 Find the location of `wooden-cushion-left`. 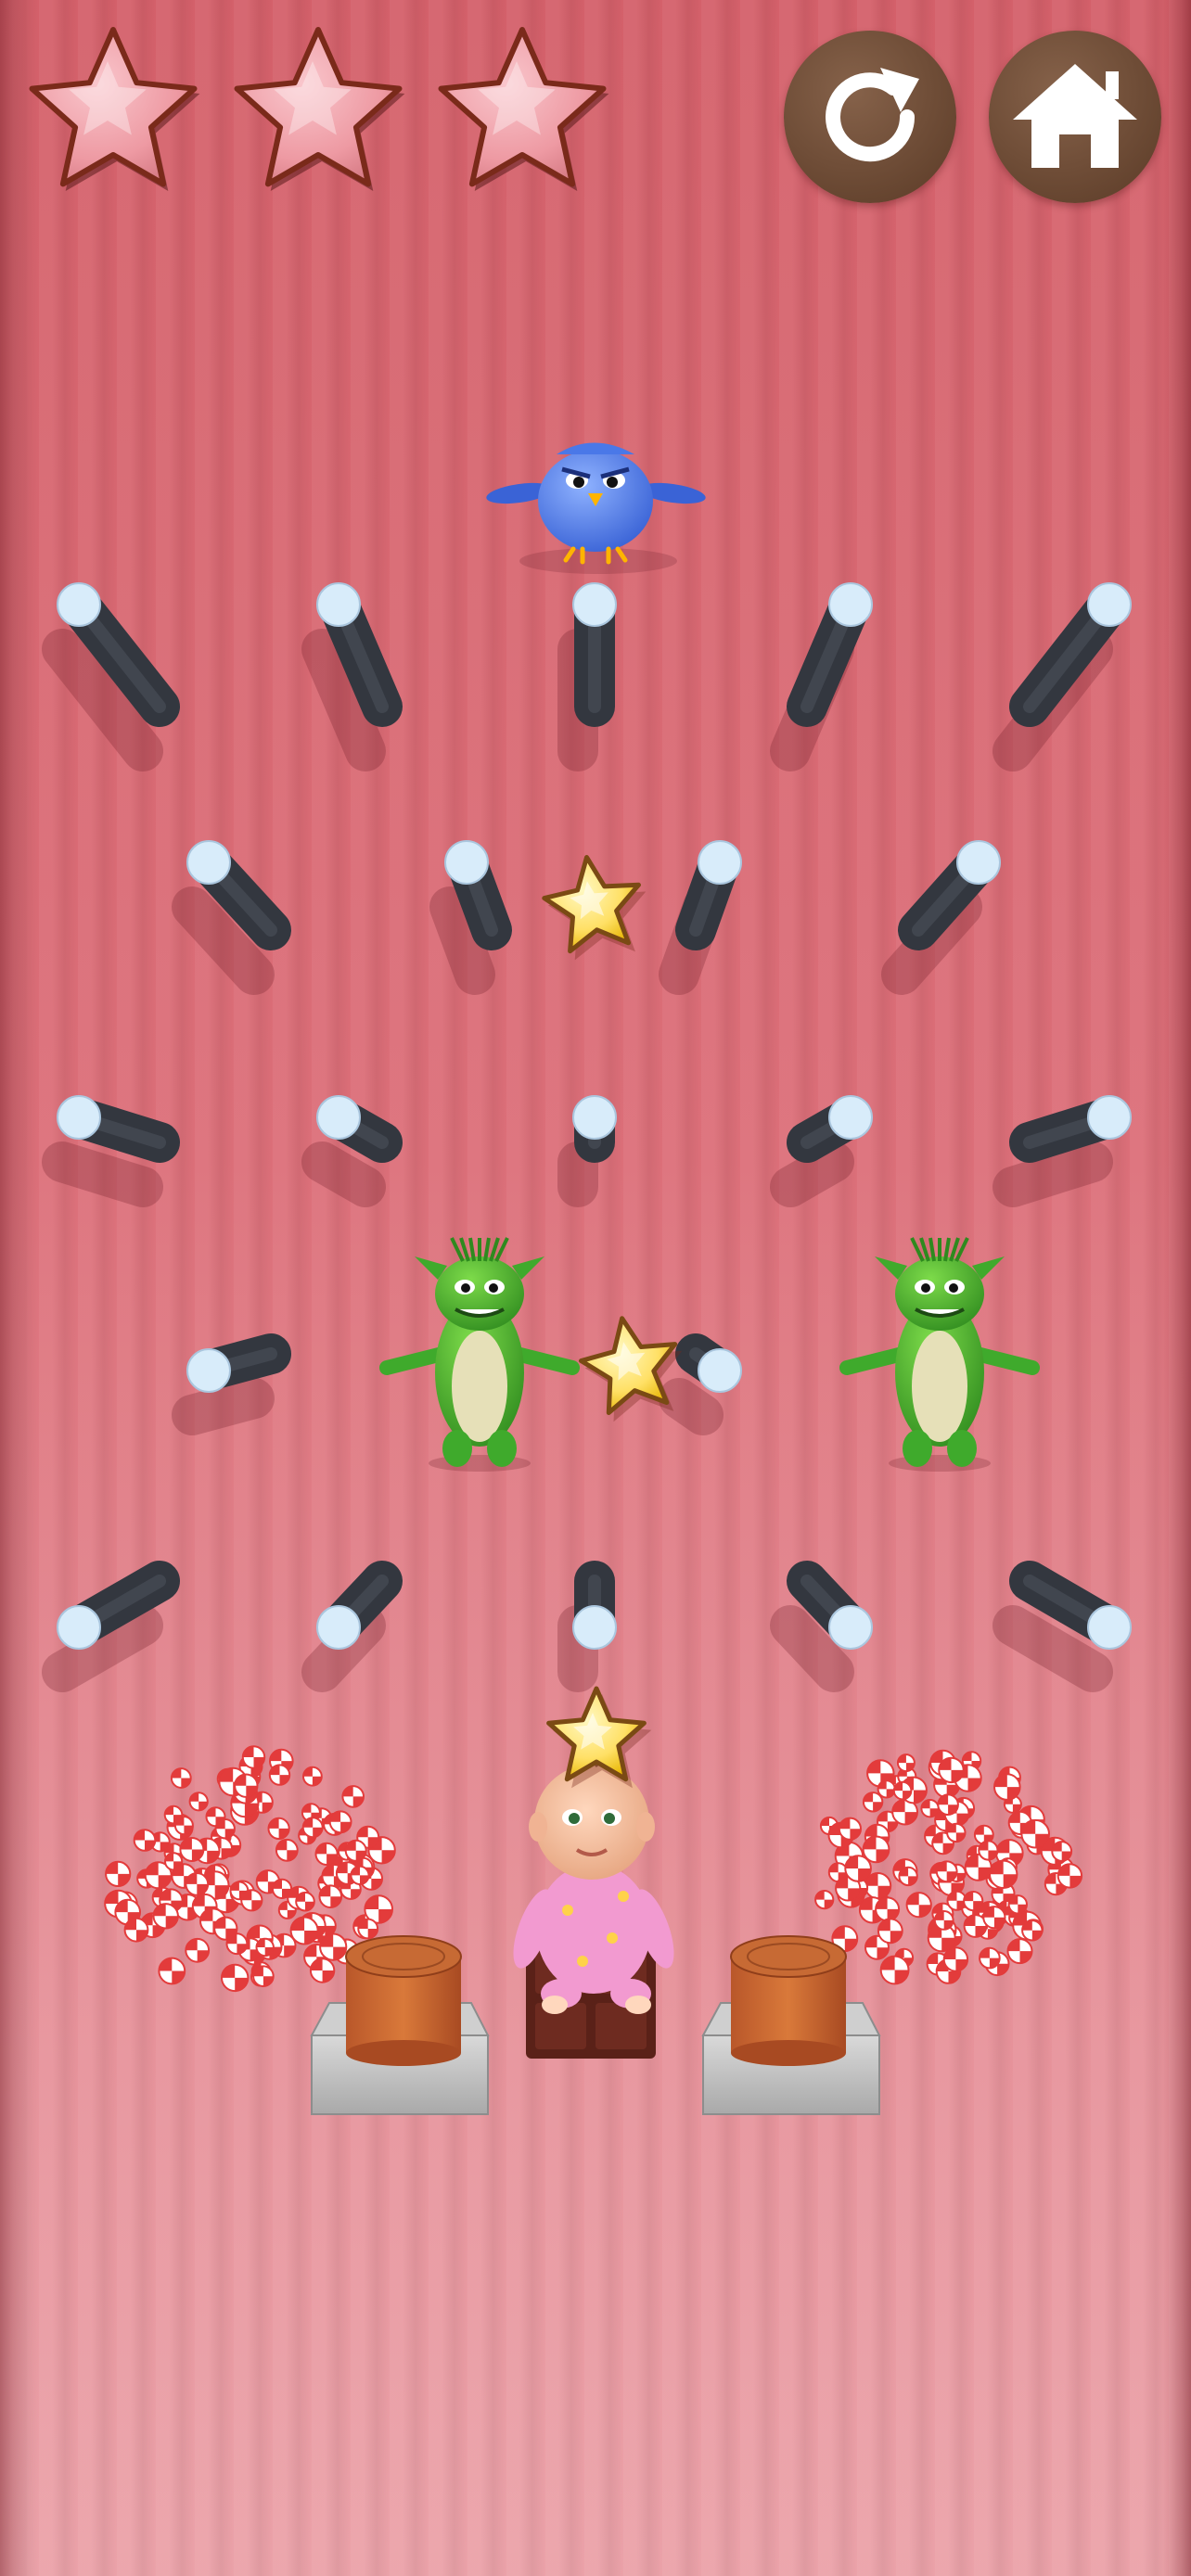

wooden-cushion-left is located at coordinates (403, 2000).